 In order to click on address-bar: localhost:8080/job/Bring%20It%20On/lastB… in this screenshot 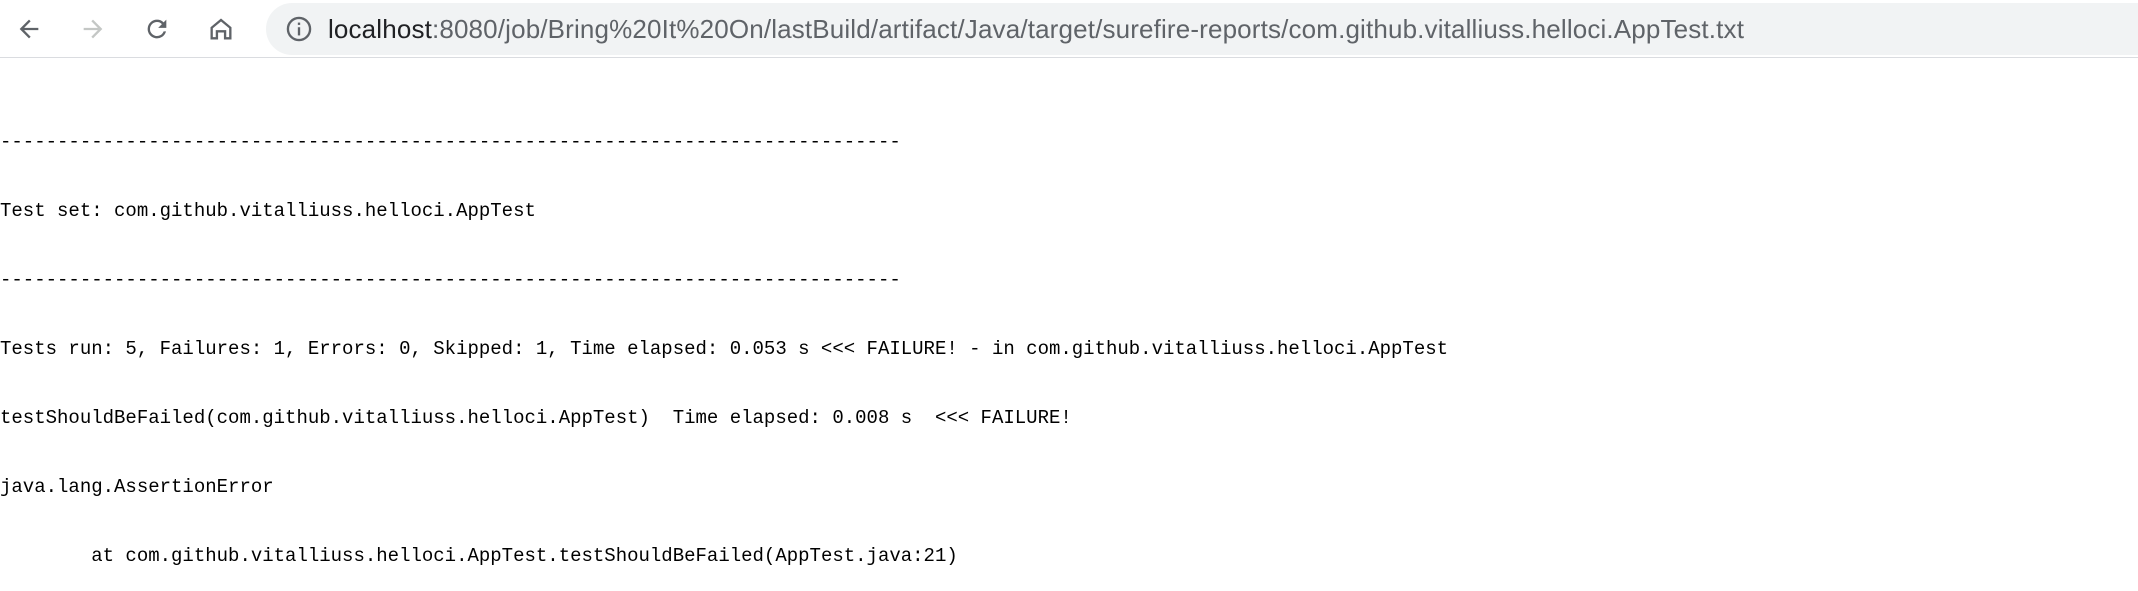, I will do `click(1202, 29)`.